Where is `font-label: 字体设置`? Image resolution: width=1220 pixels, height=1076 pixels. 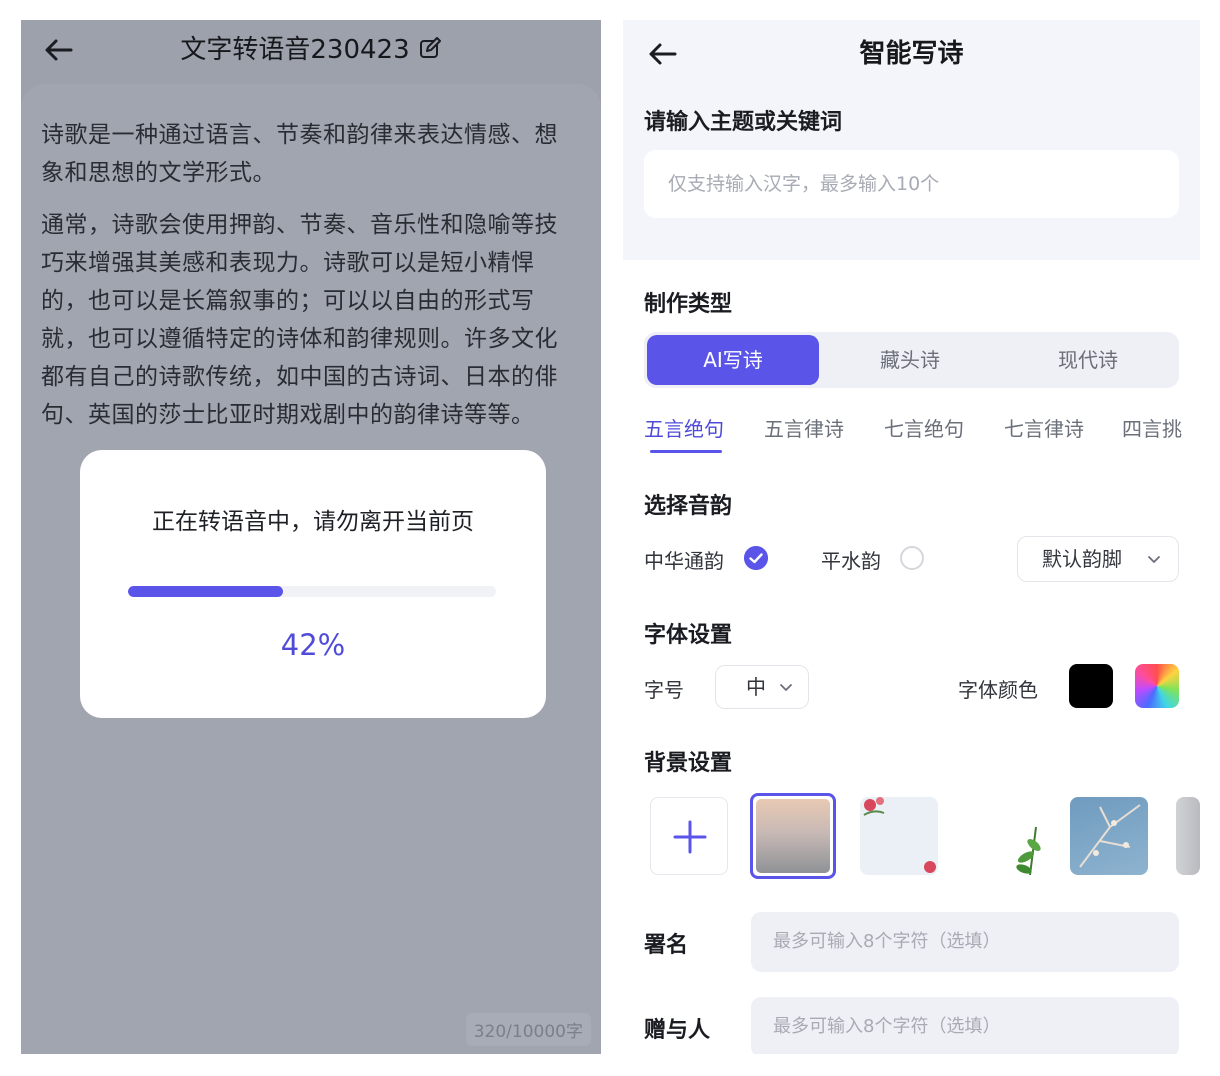
font-label: 字体设置 is located at coordinates (688, 635).